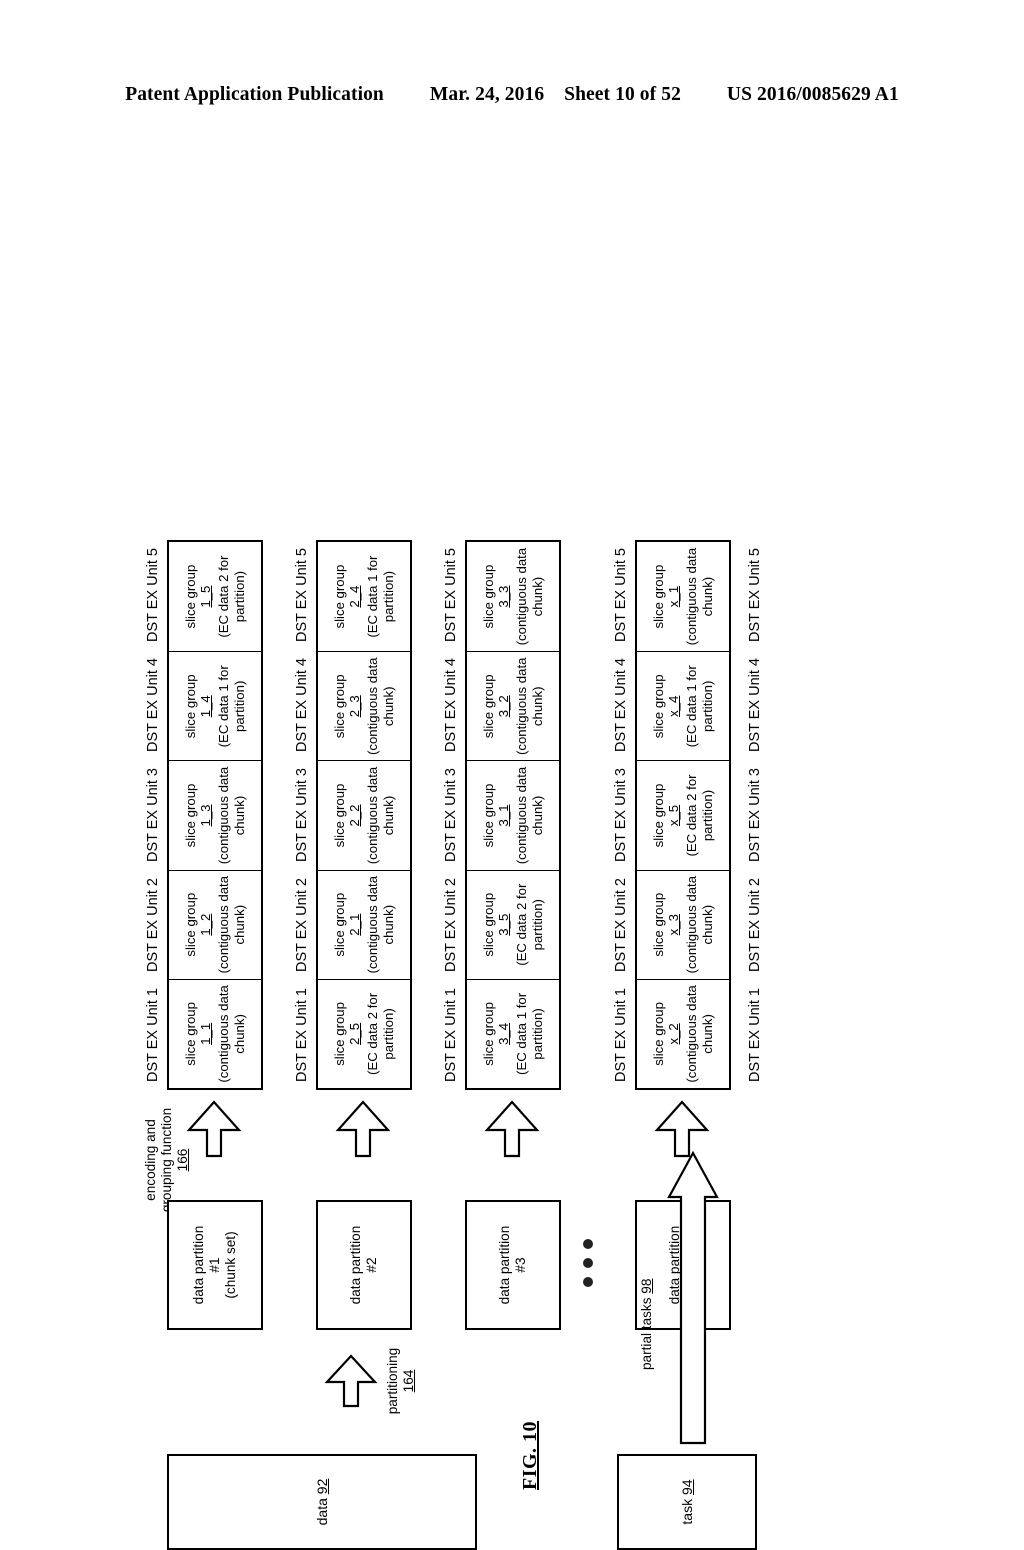  What do you see at coordinates (355, 706) in the screenshot?
I see `slice-group-id: 2_3` at bounding box center [355, 706].